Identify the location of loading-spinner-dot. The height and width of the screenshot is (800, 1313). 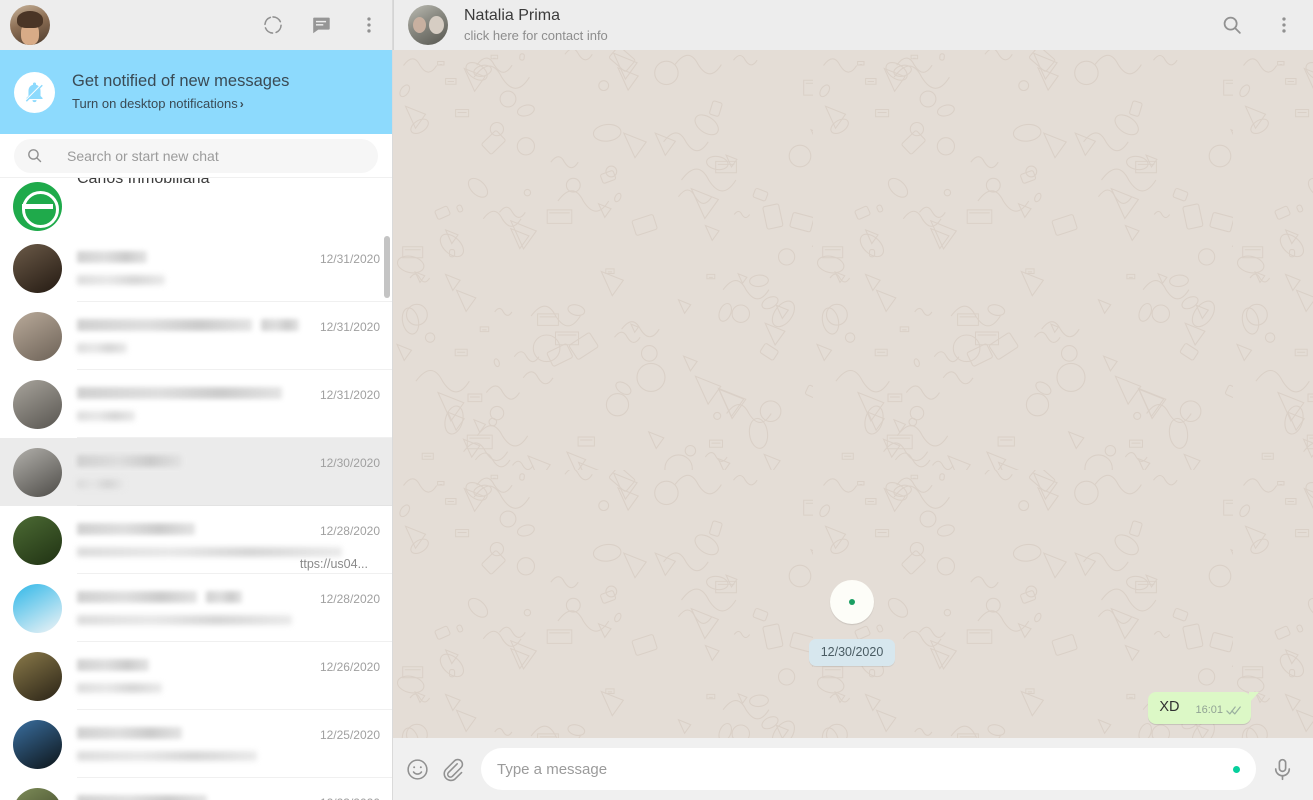
(852, 602).